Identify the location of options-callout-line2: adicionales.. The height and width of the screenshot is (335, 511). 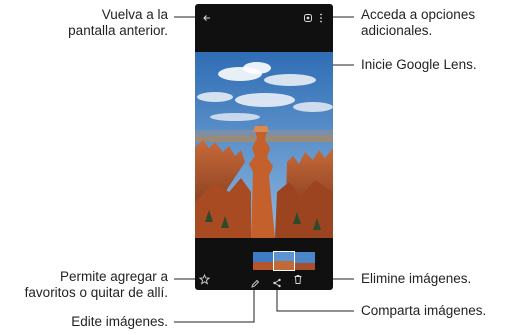
(397, 30).